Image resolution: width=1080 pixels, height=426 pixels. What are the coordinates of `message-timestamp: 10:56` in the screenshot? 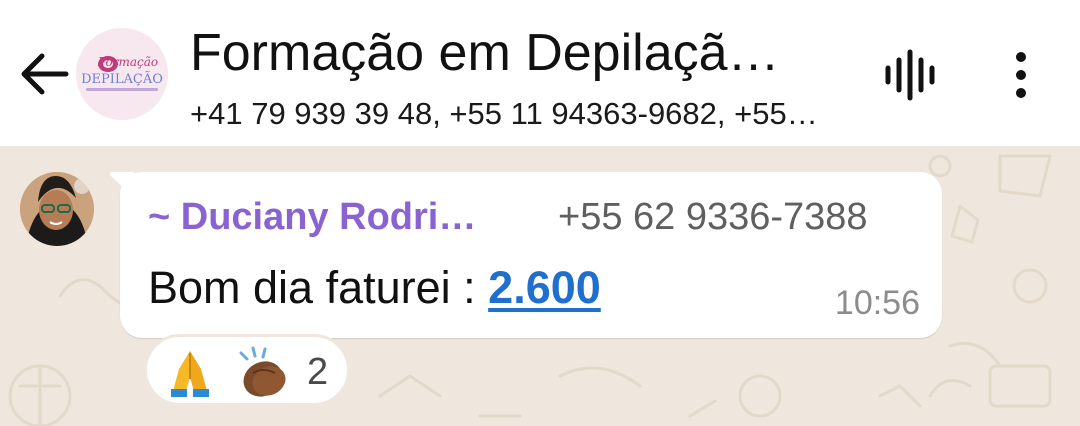 It's located at (877, 303).